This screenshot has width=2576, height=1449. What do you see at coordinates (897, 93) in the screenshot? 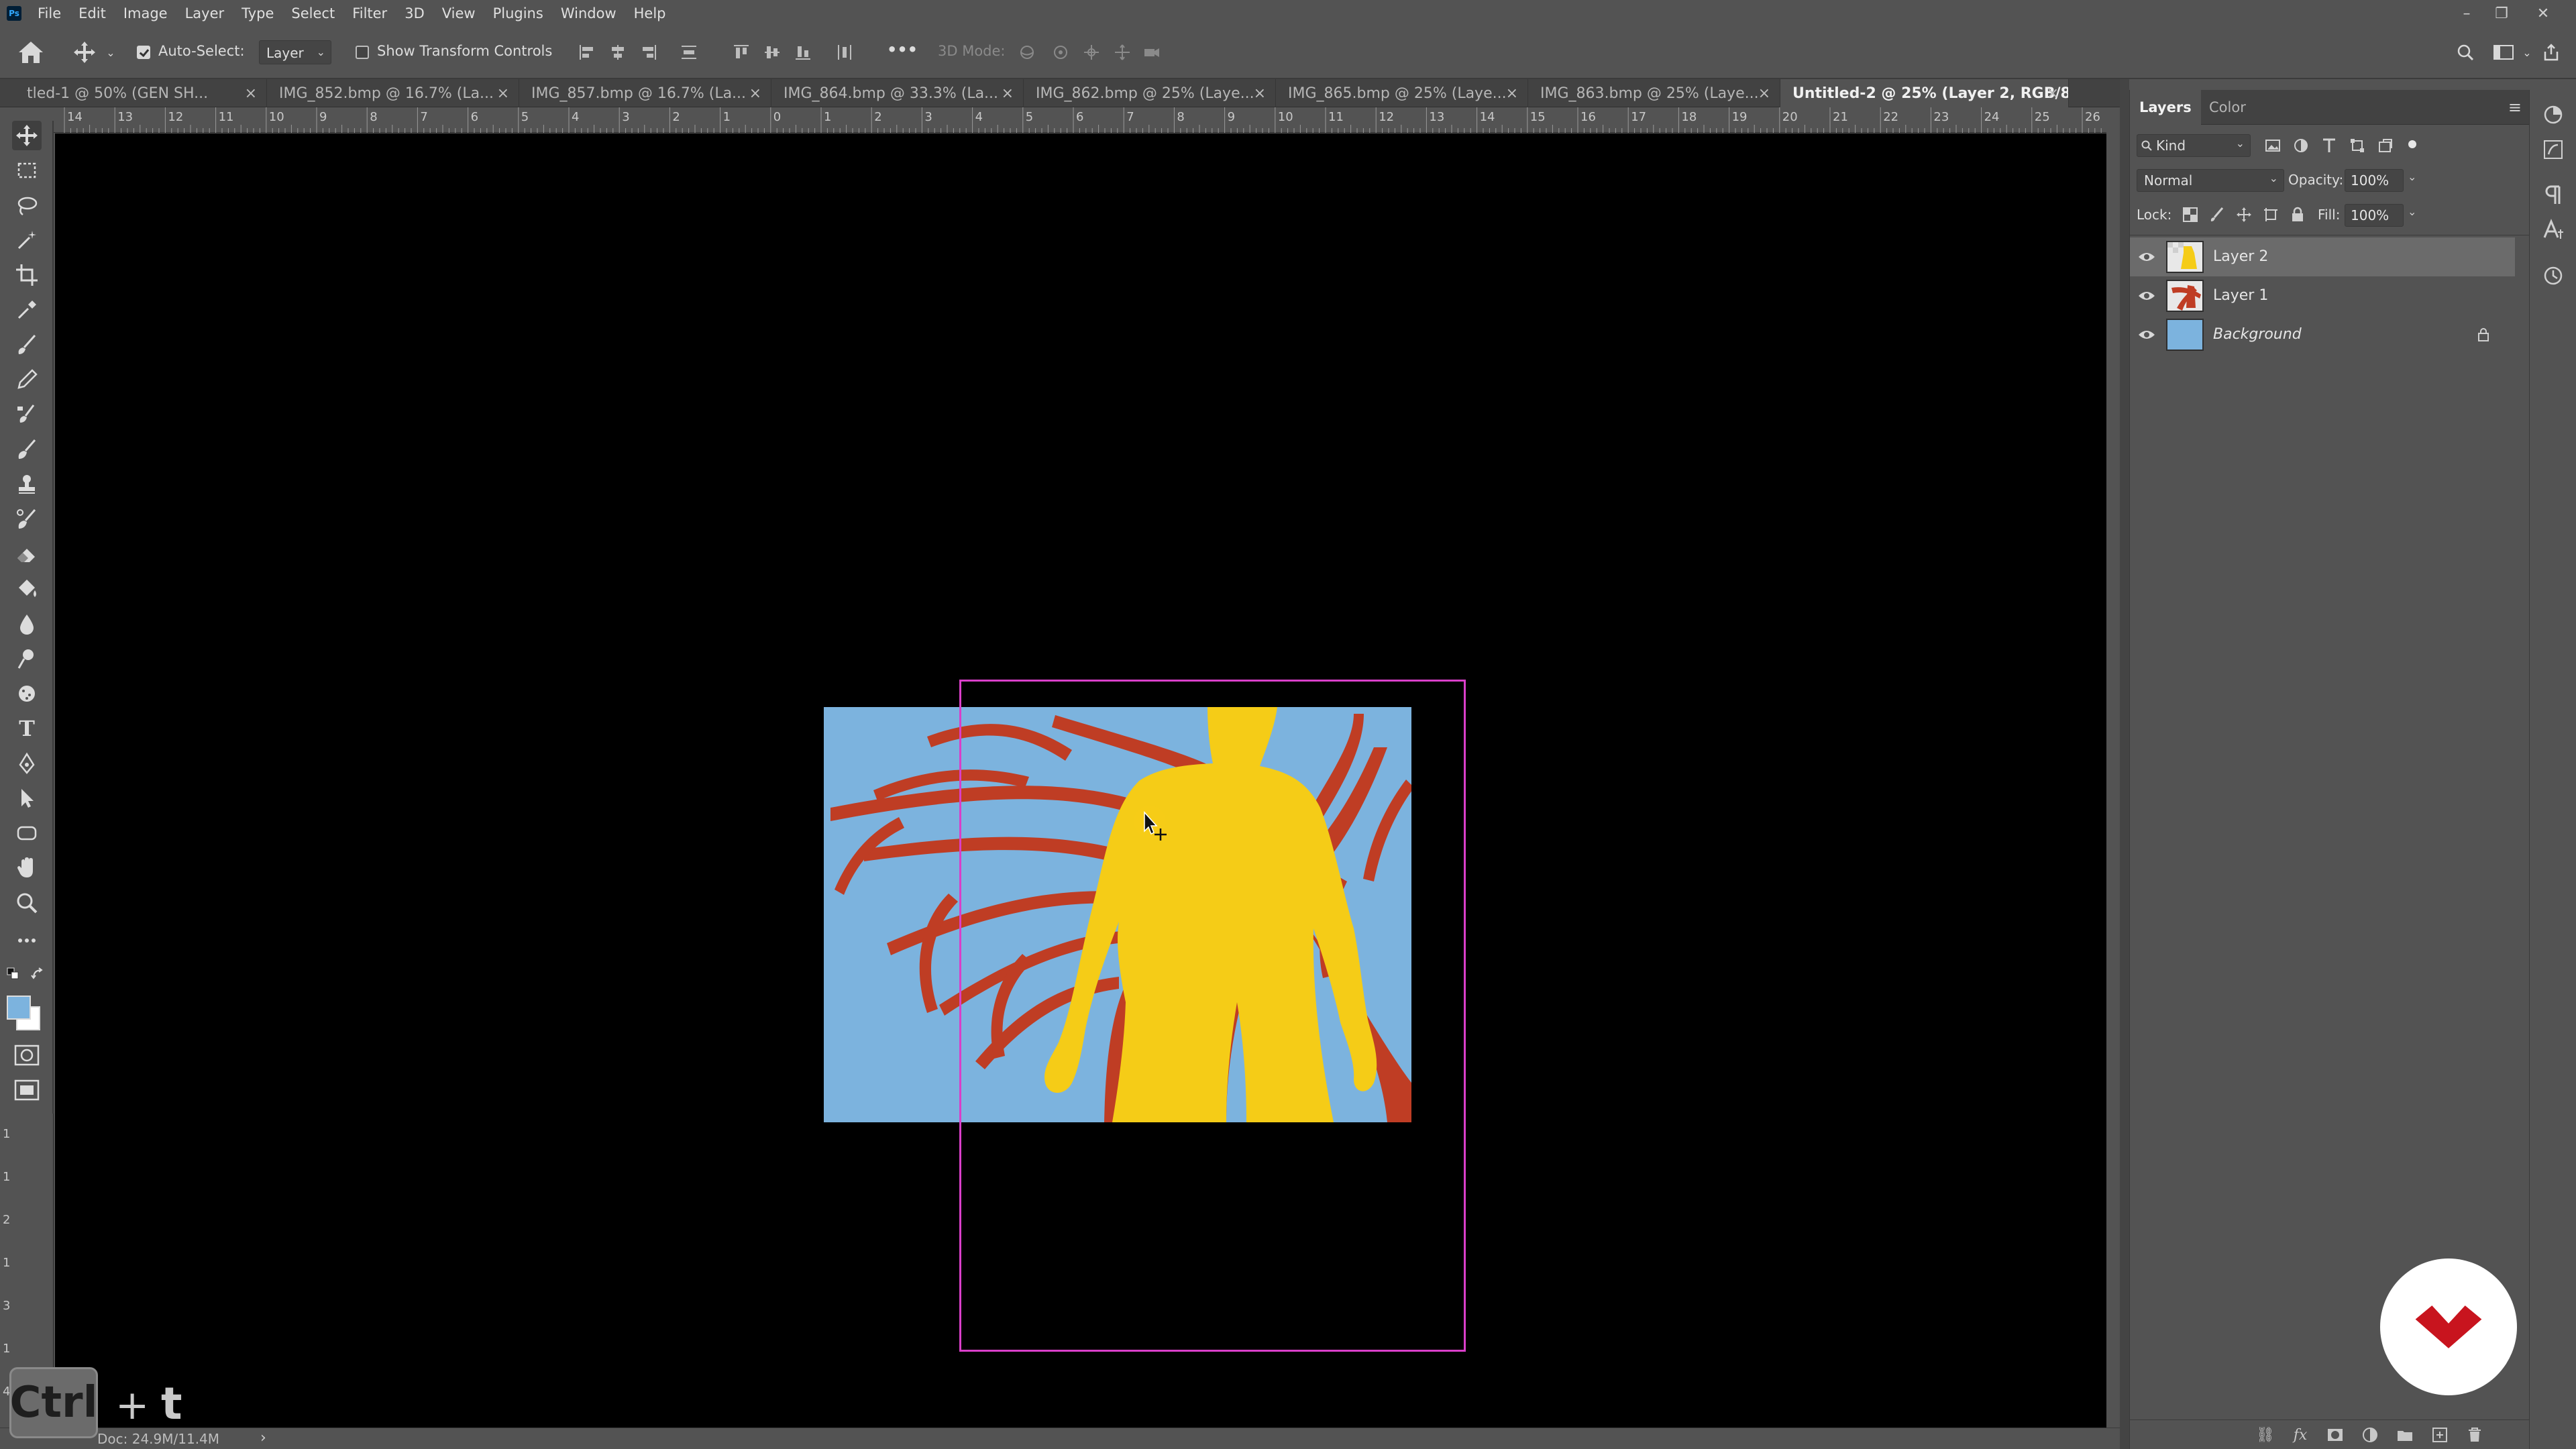
I see `tab-document-4: IMG_864.bmp @ 33.3% (La... ×` at bounding box center [897, 93].